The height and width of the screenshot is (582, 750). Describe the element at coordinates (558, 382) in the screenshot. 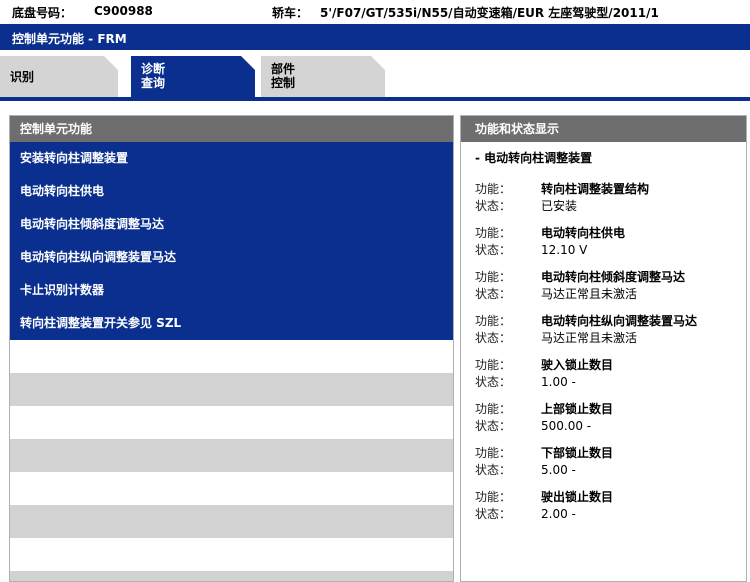

I see `status-value: 1.00 -` at that location.